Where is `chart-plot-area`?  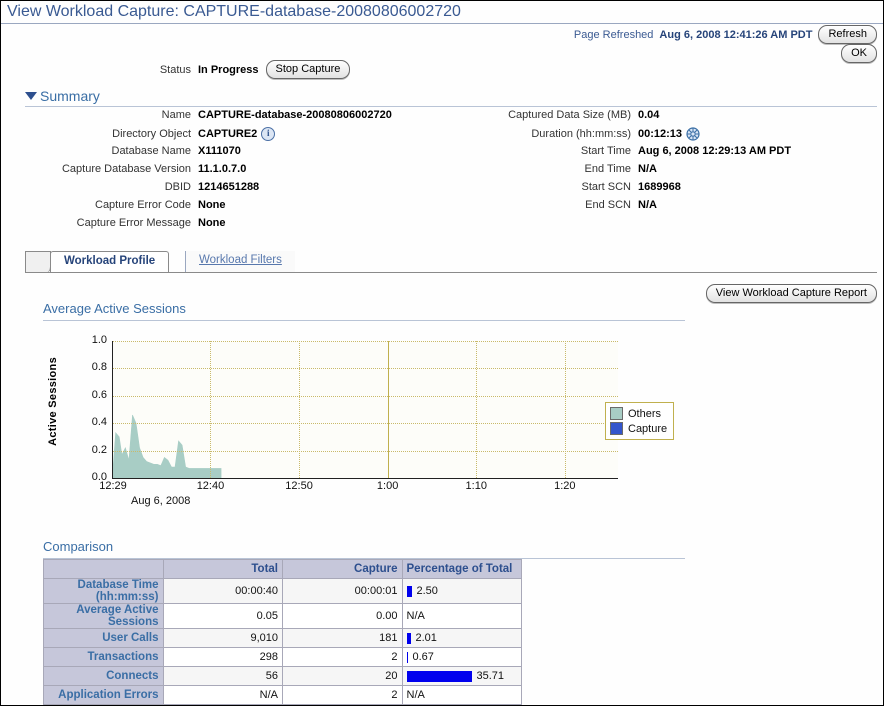
chart-plot-area is located at coordinates (365, 410).